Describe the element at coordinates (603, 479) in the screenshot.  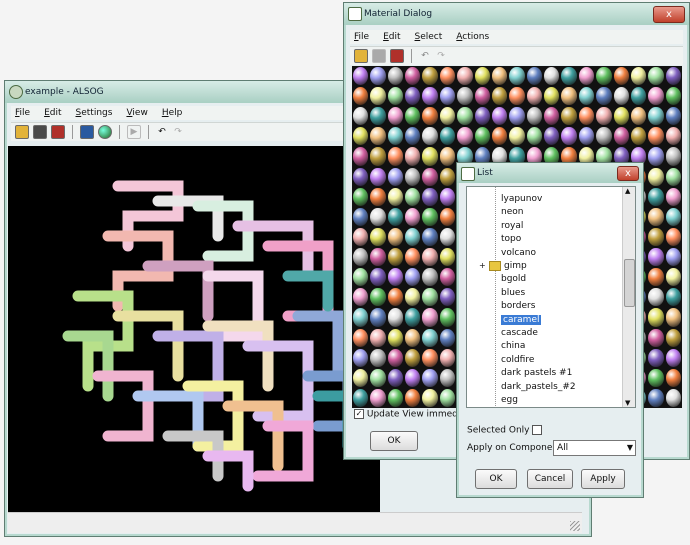
I see `list-apply-button: Apply` at that location.